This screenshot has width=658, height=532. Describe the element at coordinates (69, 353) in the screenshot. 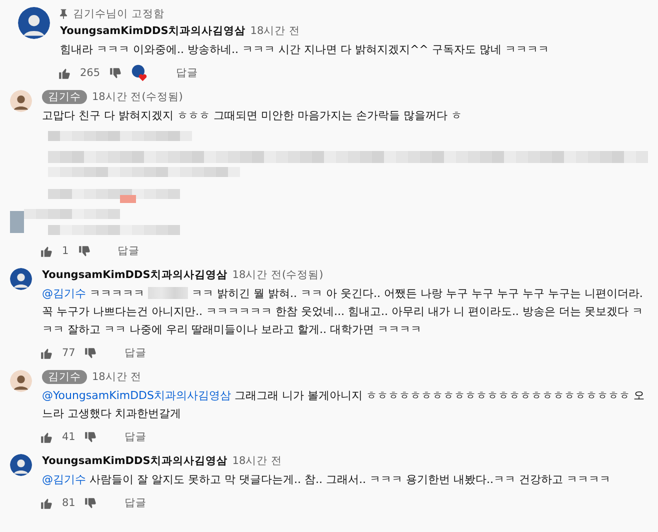

I see `like-count: 77` at that location.